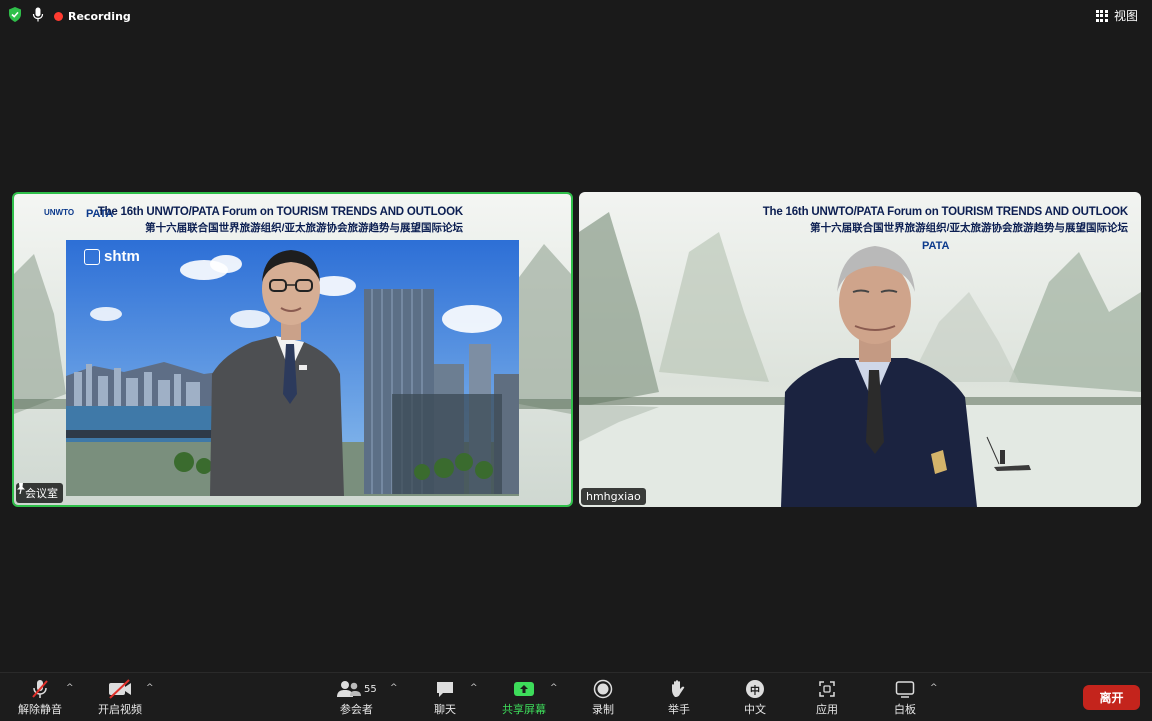 The width and height of the screenshot is (1152, 721). I want to click on chat-icon, so click(445, 689).